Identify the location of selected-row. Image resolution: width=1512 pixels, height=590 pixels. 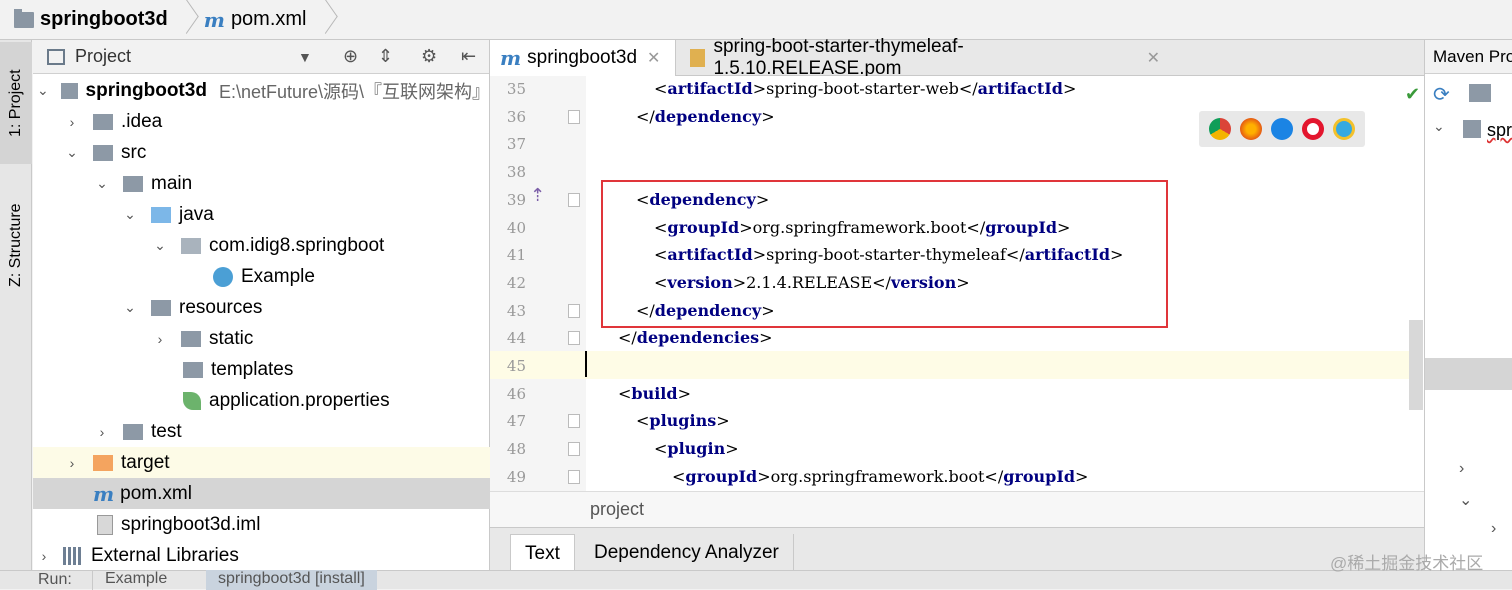
(1468, 374).